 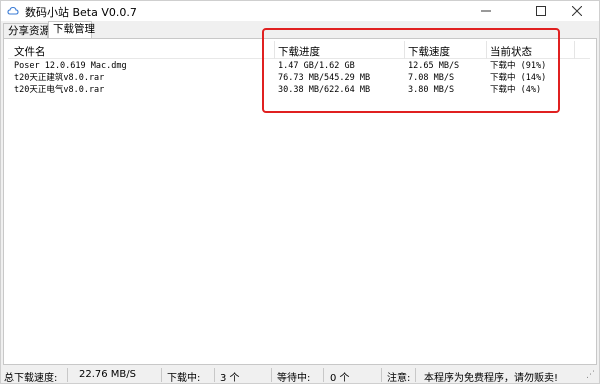 I want to click on file-name: t20天正建筑v8.0.rar, so click(x=59, y=78).